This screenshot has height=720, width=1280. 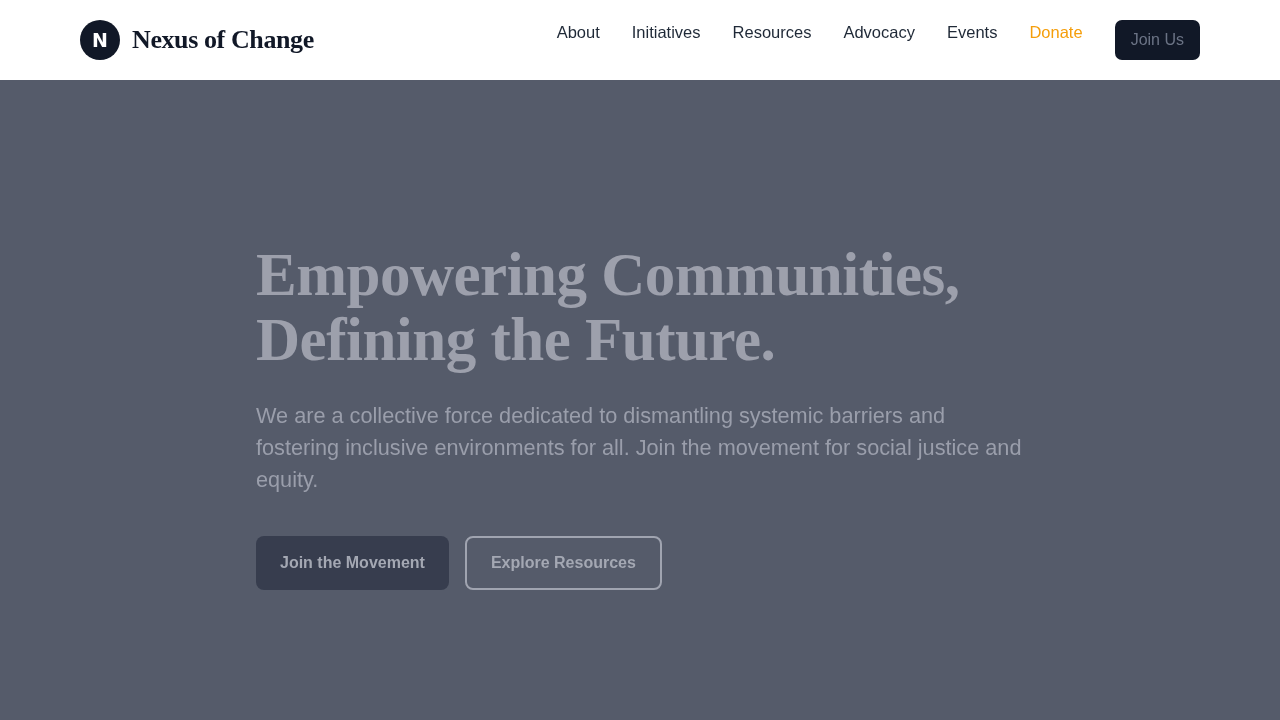 I want to click on nav-link: Events, so click(x=972, y=32).